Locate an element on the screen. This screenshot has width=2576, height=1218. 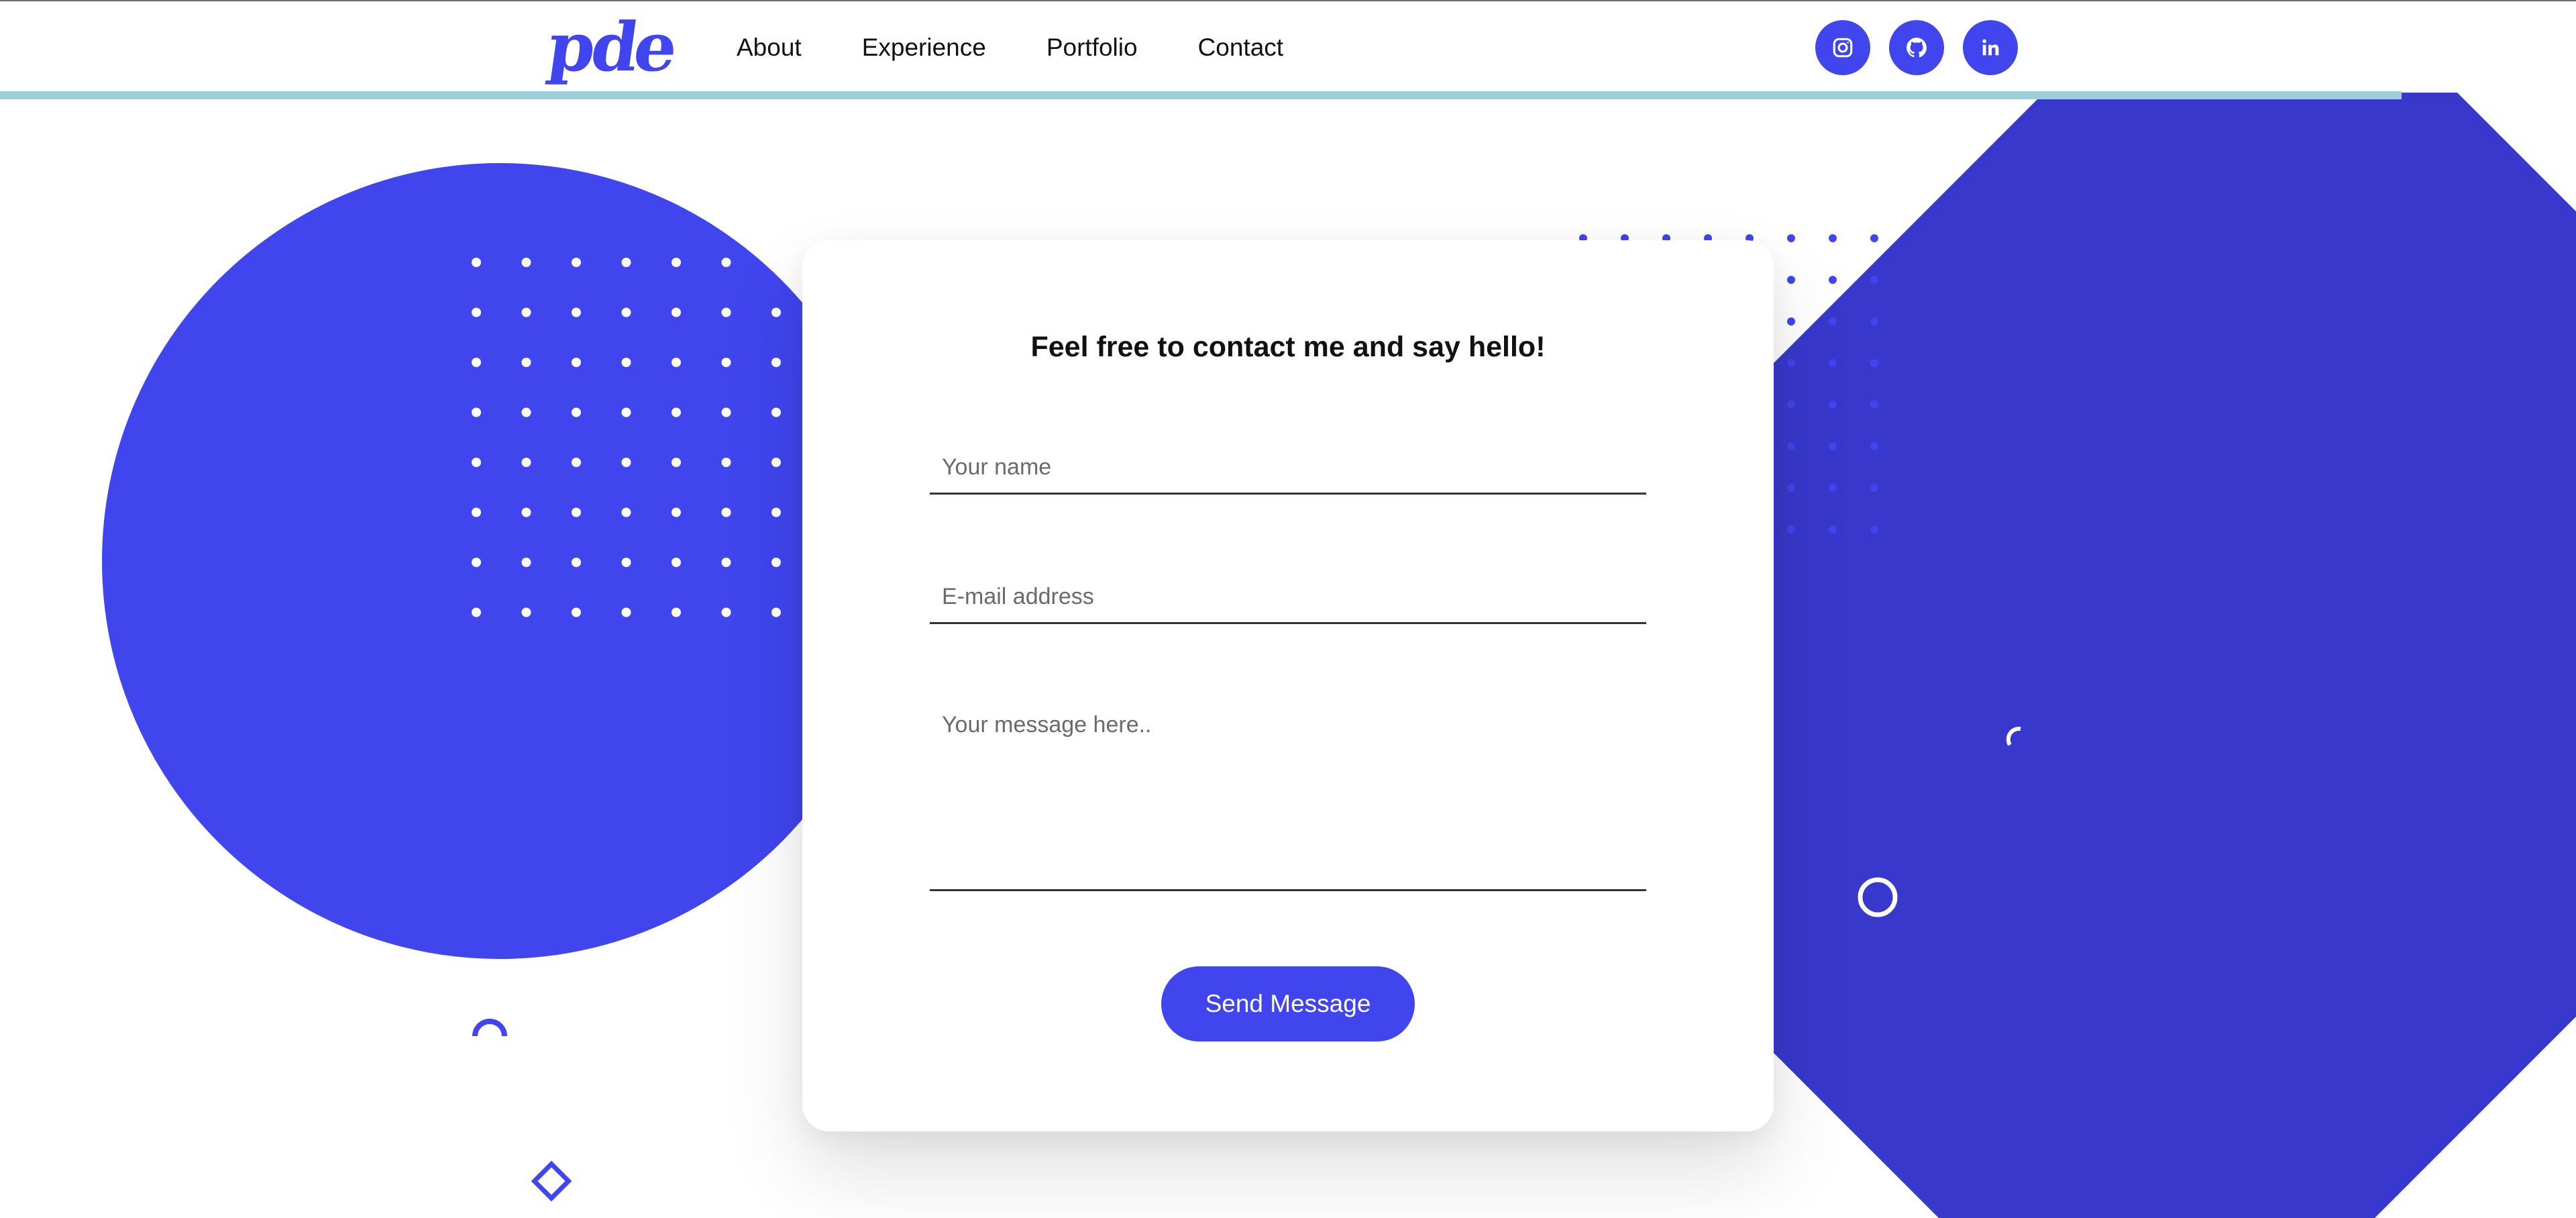
instagram-button is located at coordinates (1842, 47).